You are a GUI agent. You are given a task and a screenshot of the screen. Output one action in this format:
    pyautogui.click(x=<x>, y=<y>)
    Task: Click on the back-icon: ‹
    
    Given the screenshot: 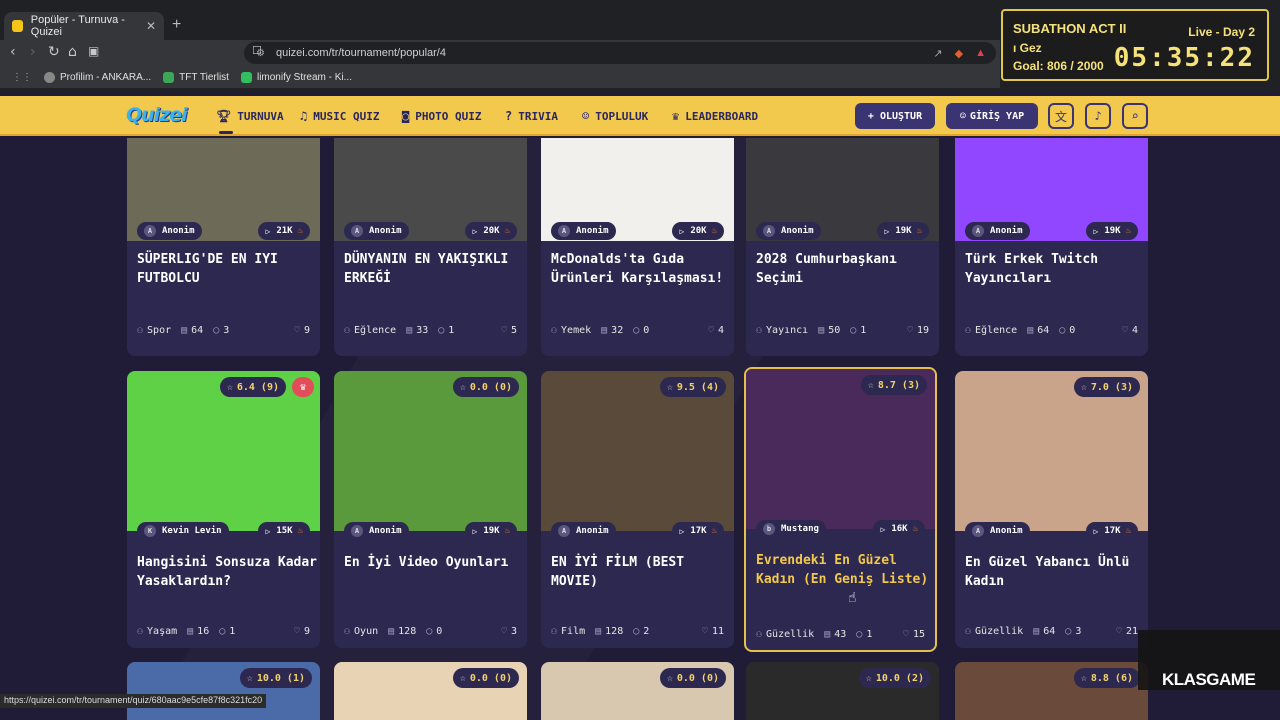 What is the action you would take?
    pyautogui.click(x=13, y=52)
    